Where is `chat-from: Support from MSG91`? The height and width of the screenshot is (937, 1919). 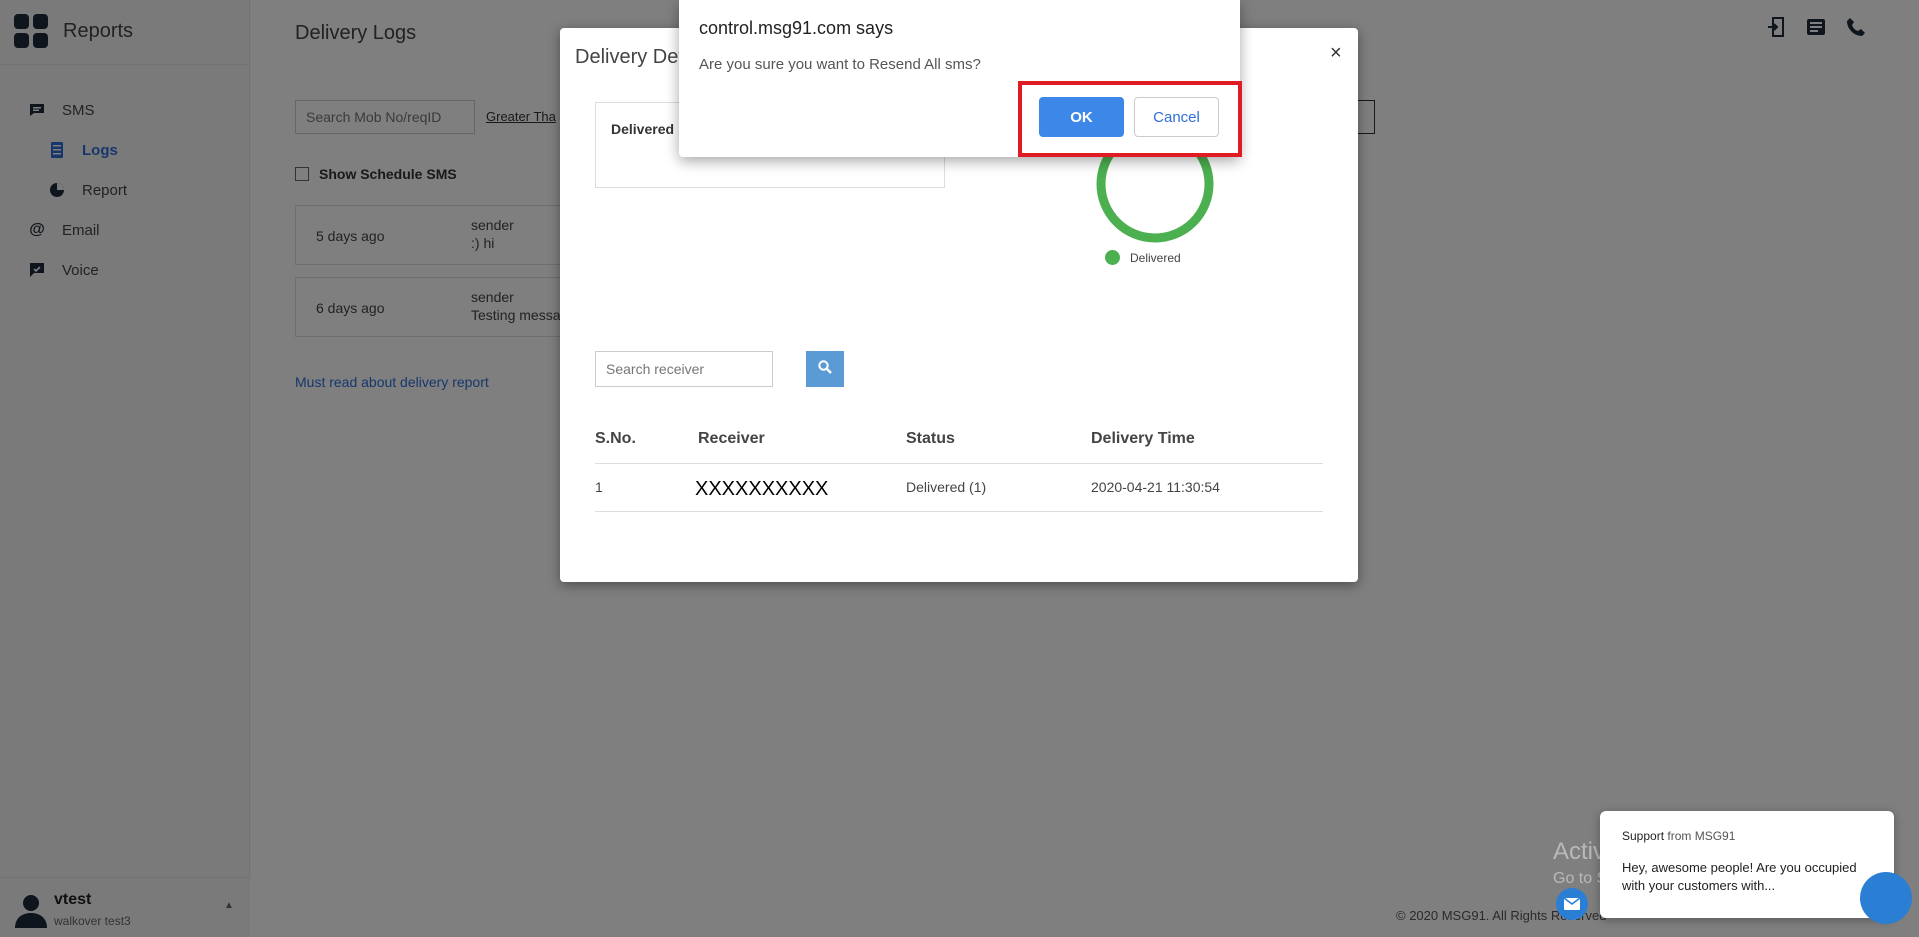 chat-from: Support from MSG91 is located at coordinates (1678, 836).